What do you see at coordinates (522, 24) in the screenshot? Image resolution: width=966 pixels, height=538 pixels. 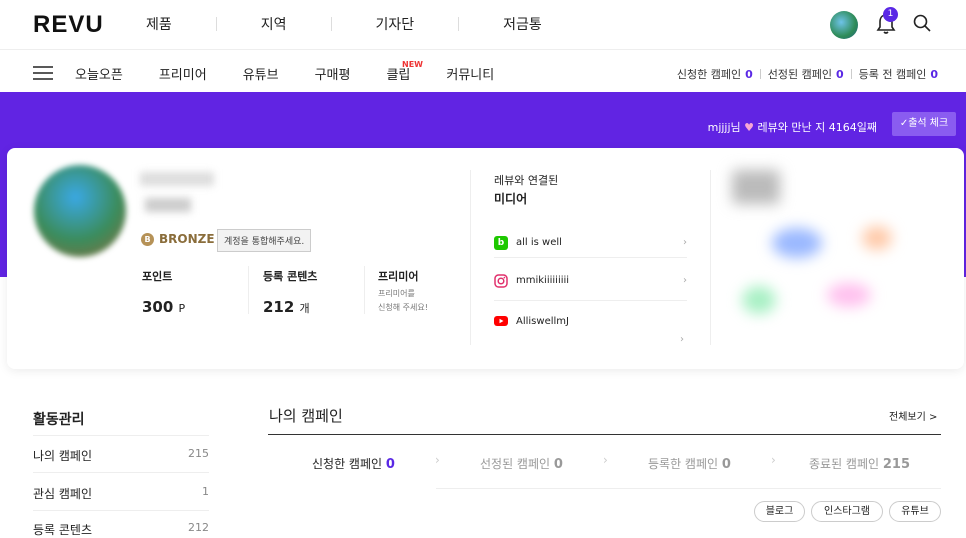 I see `nav-item-savings: 저금통` at bounding box center [522, 24].